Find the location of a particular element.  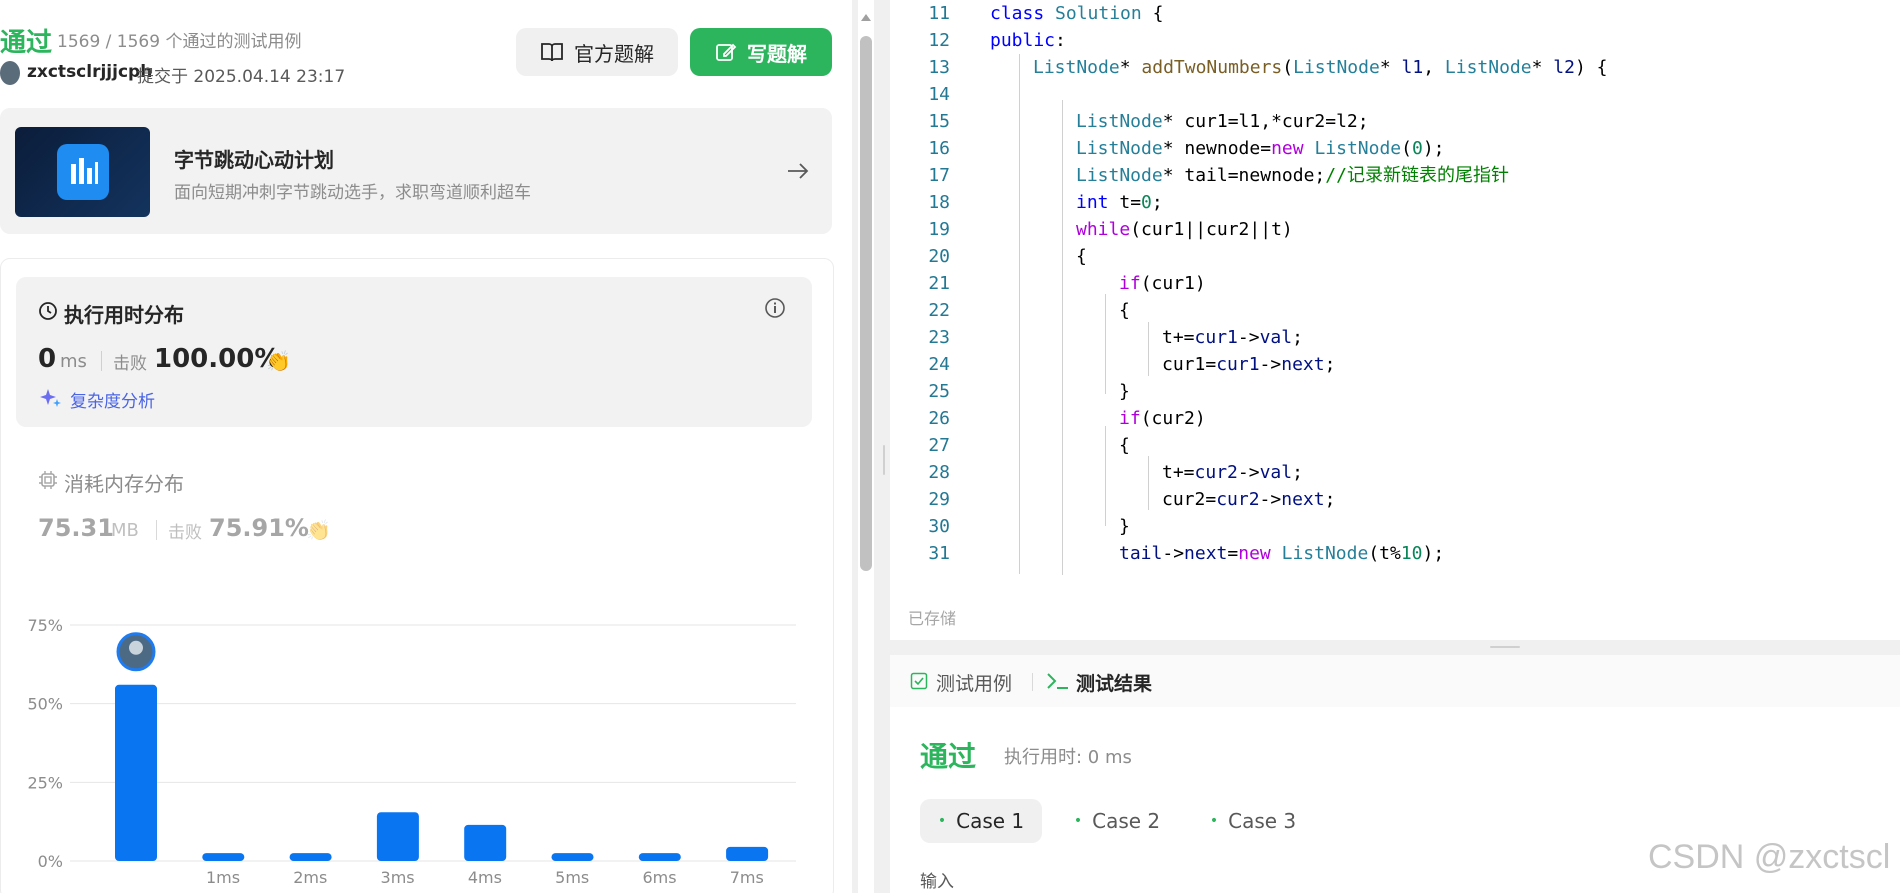

bar-5ms is located at coordinates (572, 857).